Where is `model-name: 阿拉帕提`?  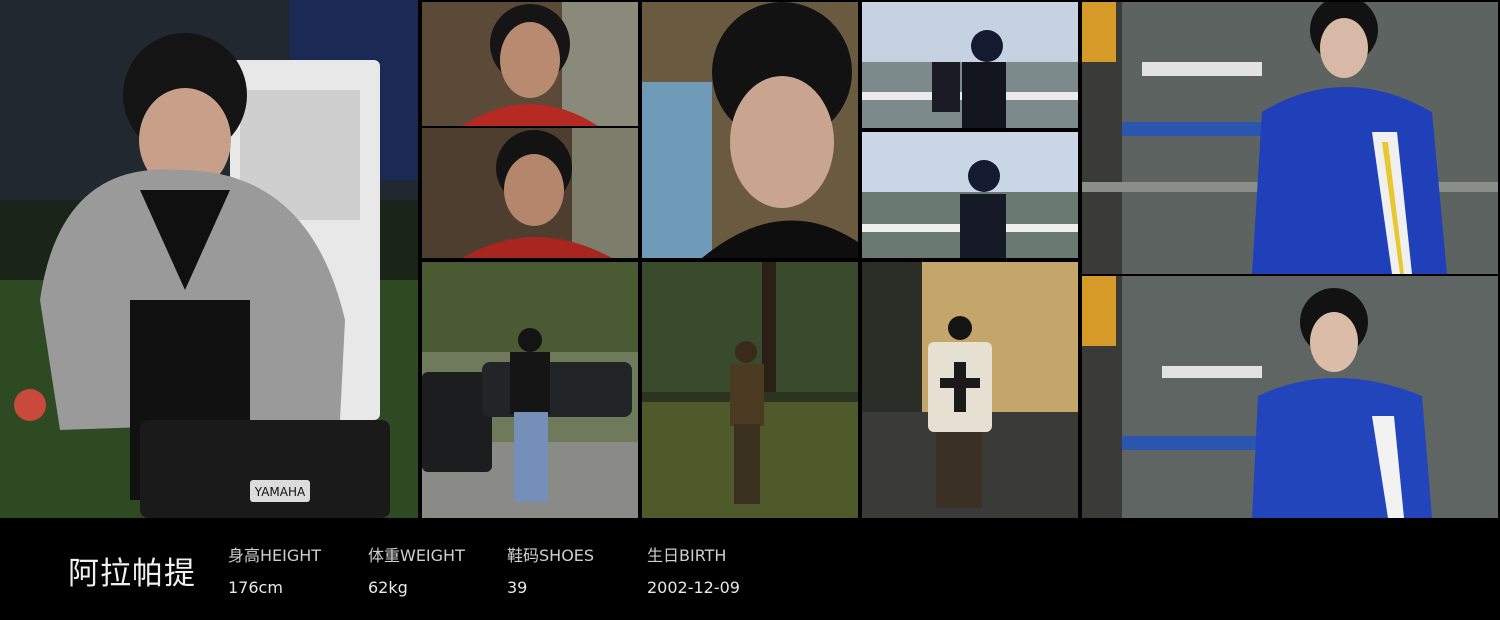
model-name: 阿拉帕提 is located at coordinates (132, 574).